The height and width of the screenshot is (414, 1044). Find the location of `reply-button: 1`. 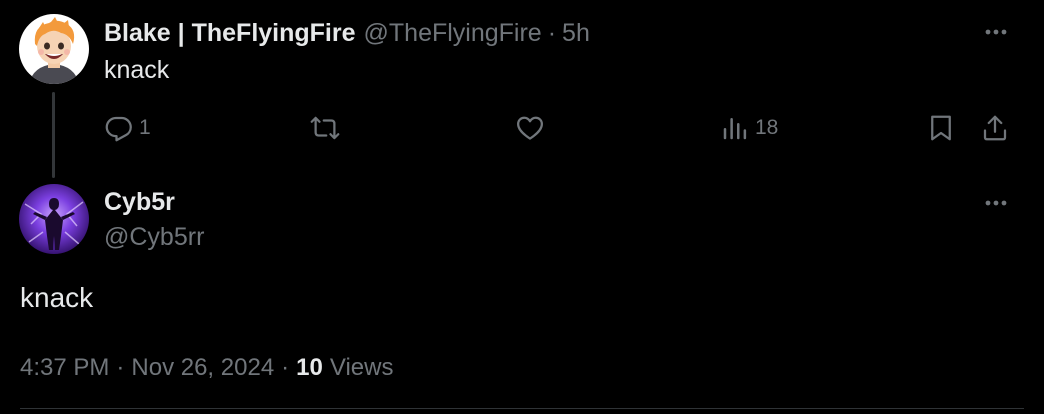

reply-button: 1 is located at coordinates (127, 128).